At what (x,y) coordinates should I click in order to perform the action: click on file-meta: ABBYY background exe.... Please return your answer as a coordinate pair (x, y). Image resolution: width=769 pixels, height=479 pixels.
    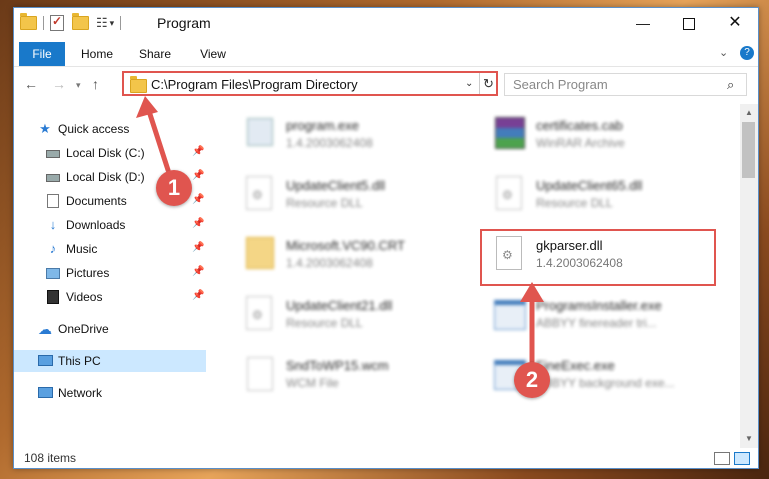
    Looking at the image, I should click on (605, 383).